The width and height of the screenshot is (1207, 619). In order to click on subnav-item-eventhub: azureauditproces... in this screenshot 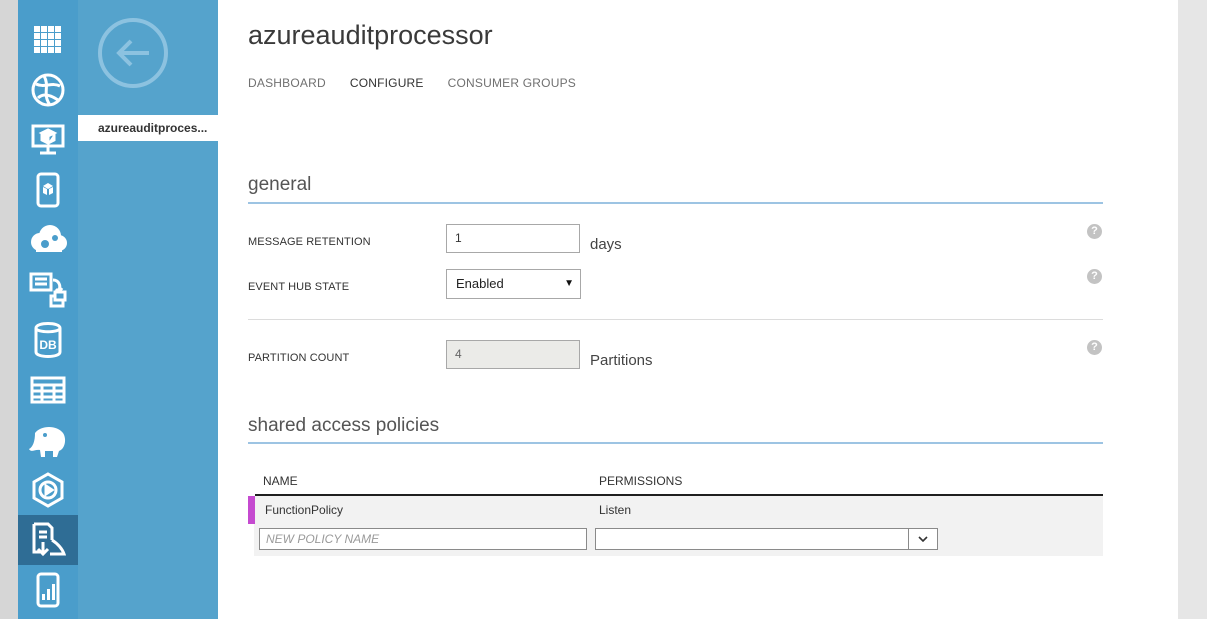, I will do `click(148, 128)`.